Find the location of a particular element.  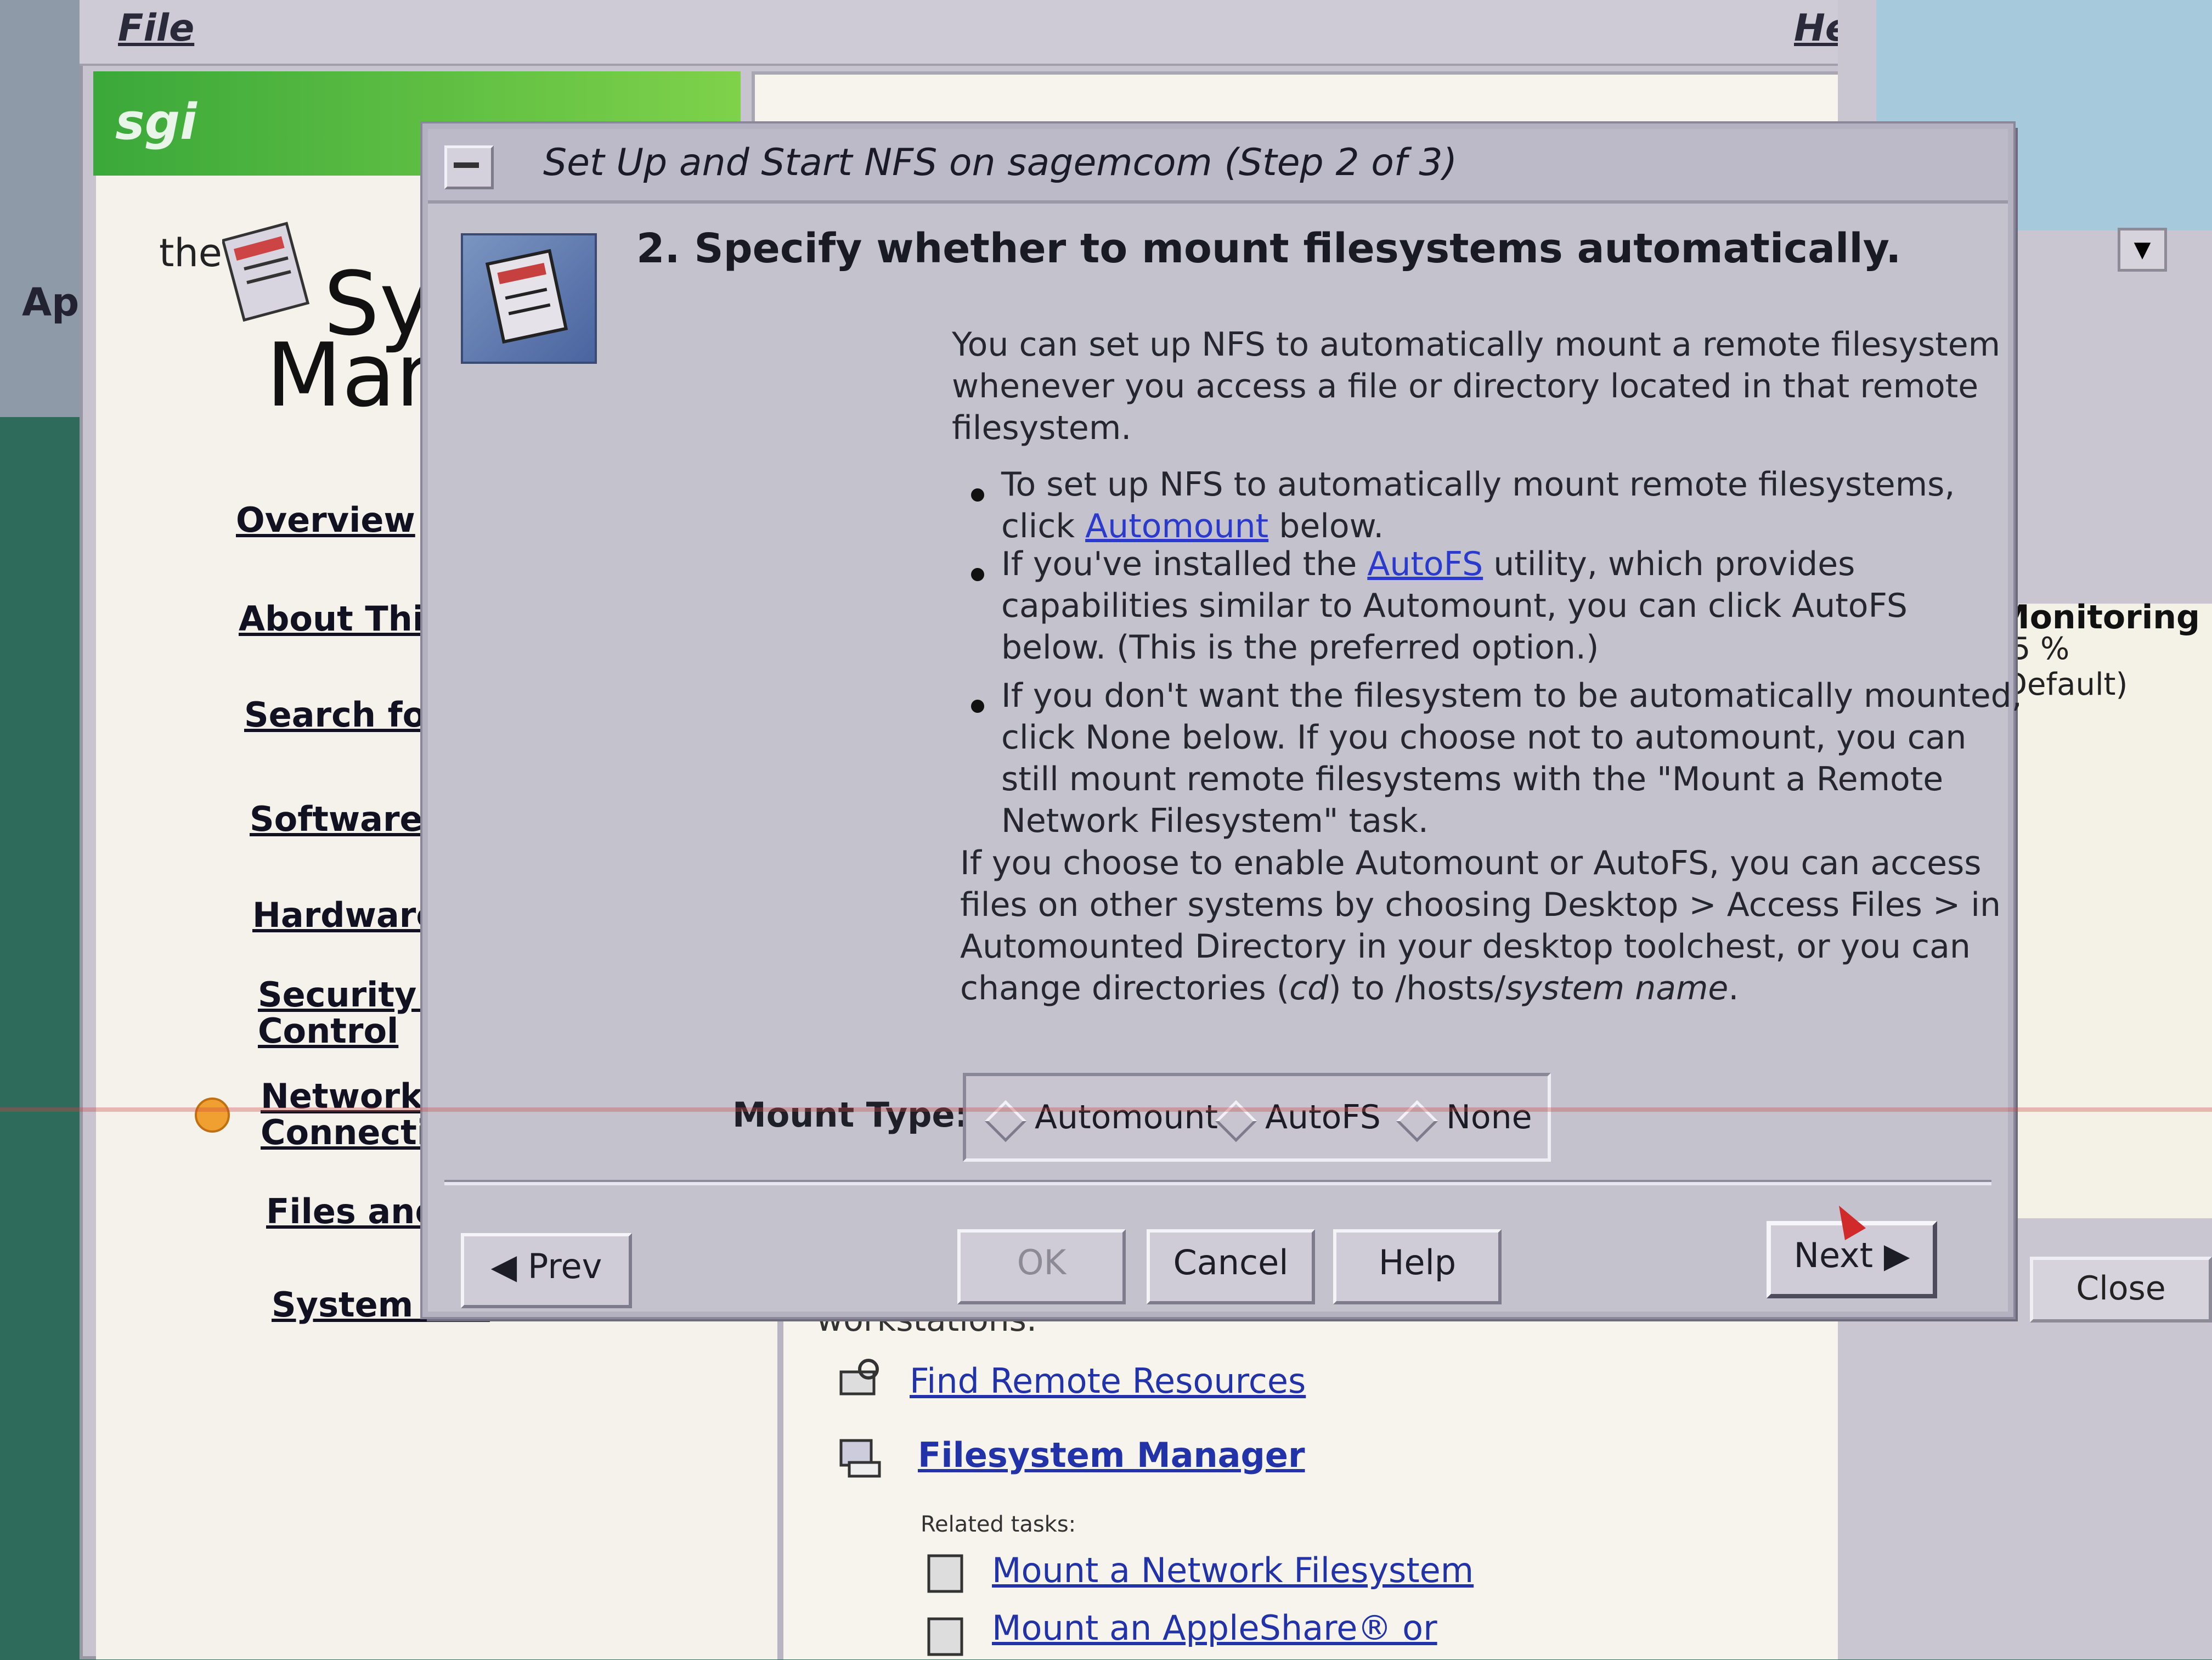

nav-software: Software is located at coordinates (337, 819).